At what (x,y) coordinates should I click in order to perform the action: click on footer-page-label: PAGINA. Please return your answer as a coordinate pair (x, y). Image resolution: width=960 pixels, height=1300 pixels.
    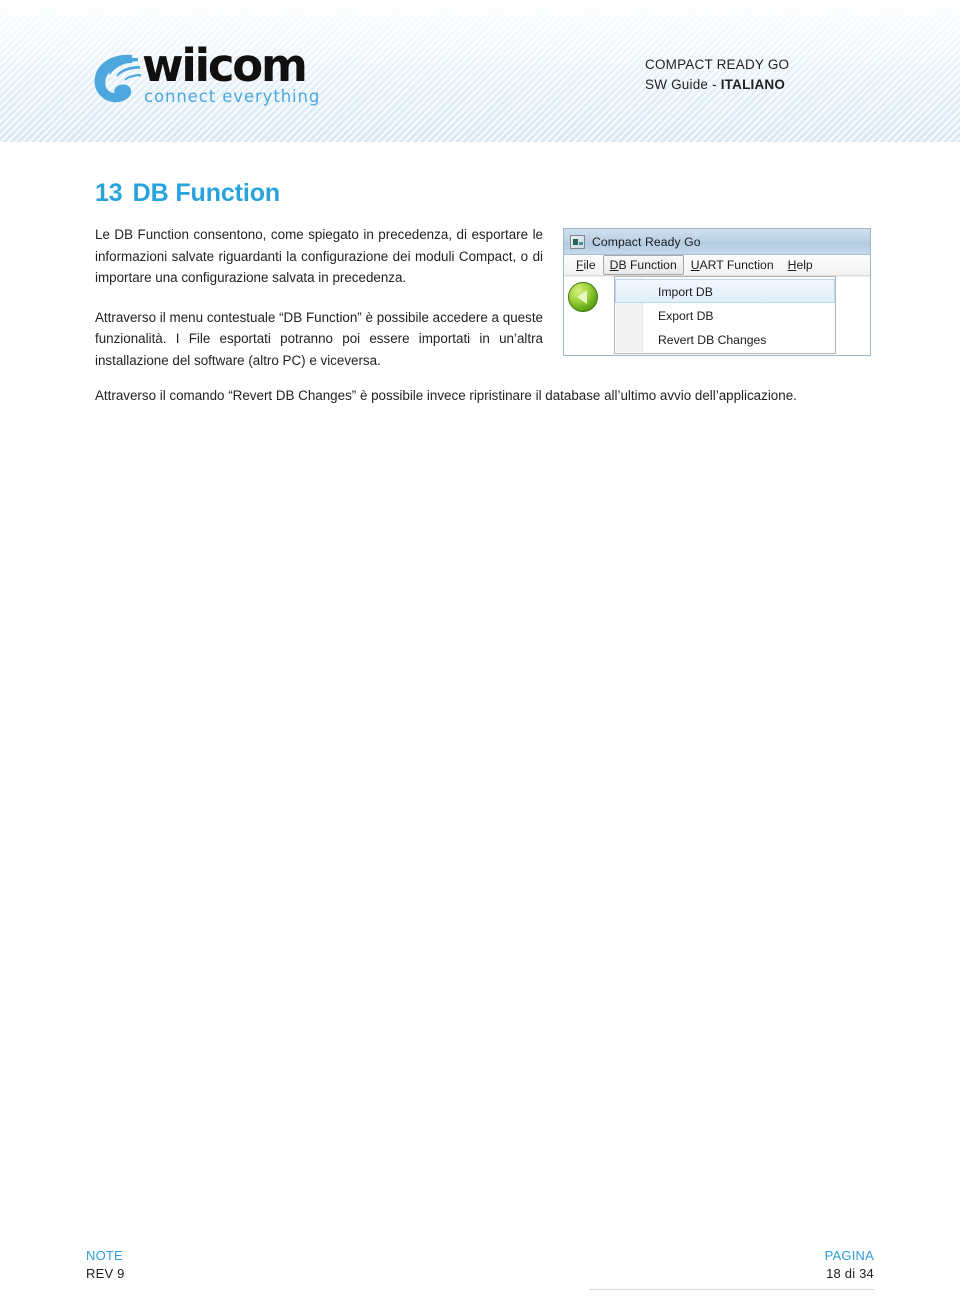
    Looking at the image, I should click on (849, 1255).